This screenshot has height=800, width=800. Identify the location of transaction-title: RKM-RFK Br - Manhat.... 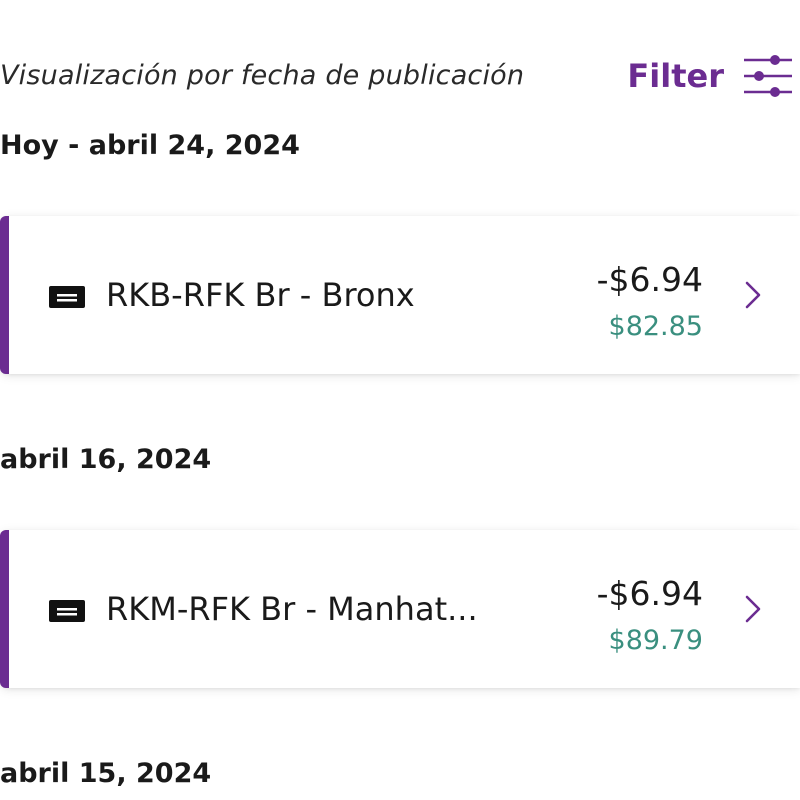
(292, 609).